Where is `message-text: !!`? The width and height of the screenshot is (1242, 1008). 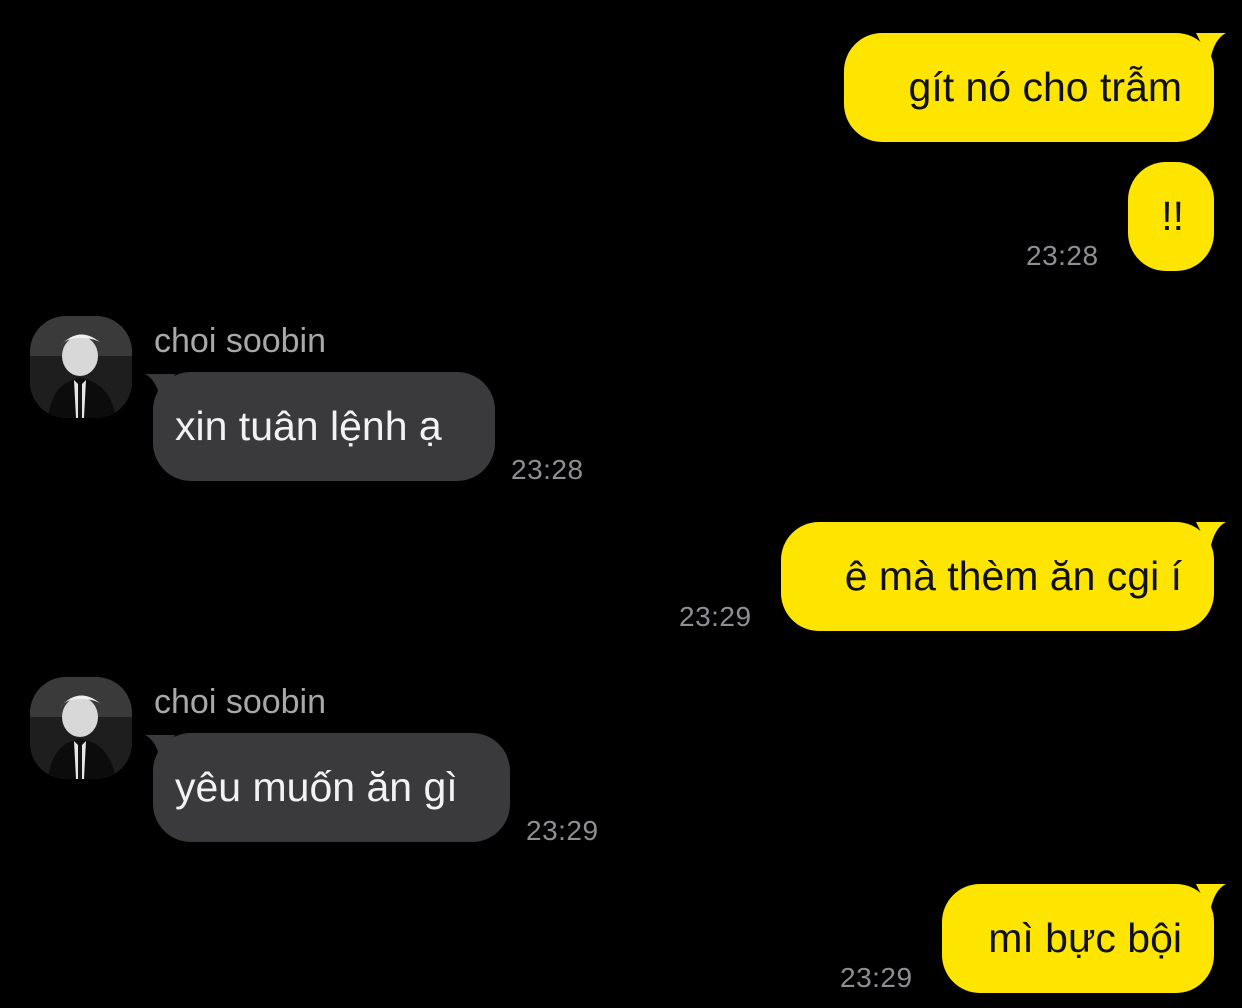
message-text: !! is located at coordinates (1172, 216).